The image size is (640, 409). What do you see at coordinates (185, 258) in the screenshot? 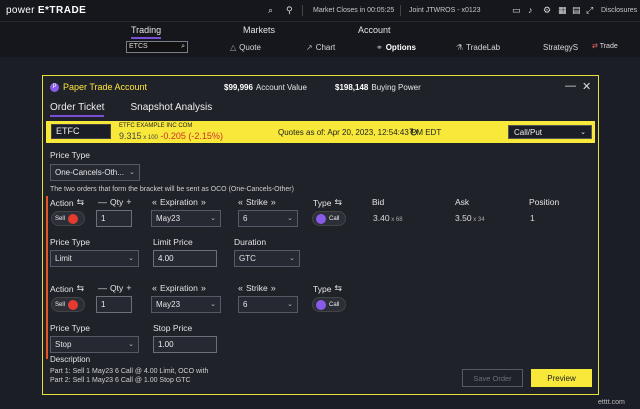
I see `limit-price-input: 4.00` at bounding box center [185, 258].